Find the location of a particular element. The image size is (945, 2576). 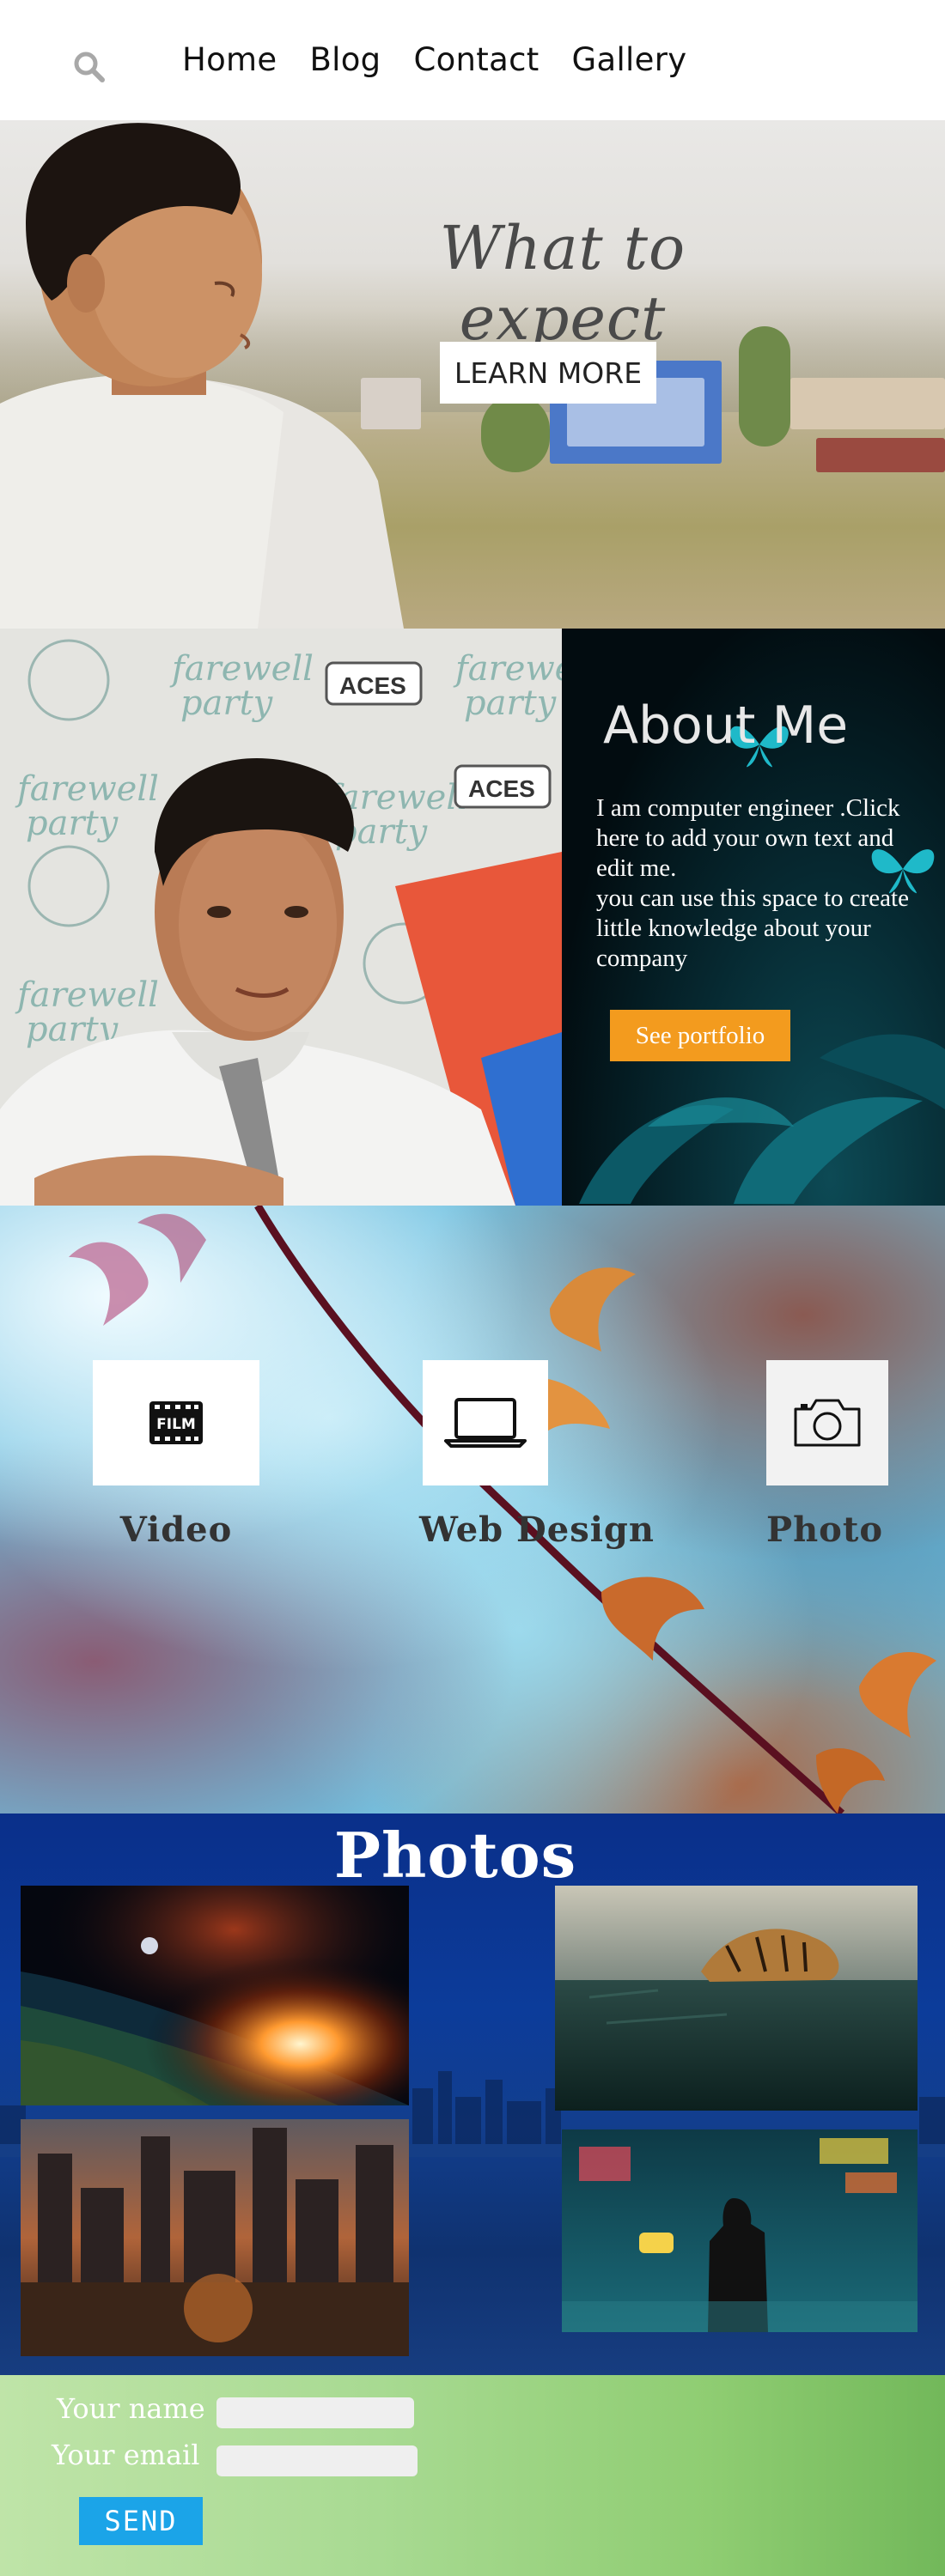

see-portfolio-button: See portfolio is located at coordinates (700, 1035).